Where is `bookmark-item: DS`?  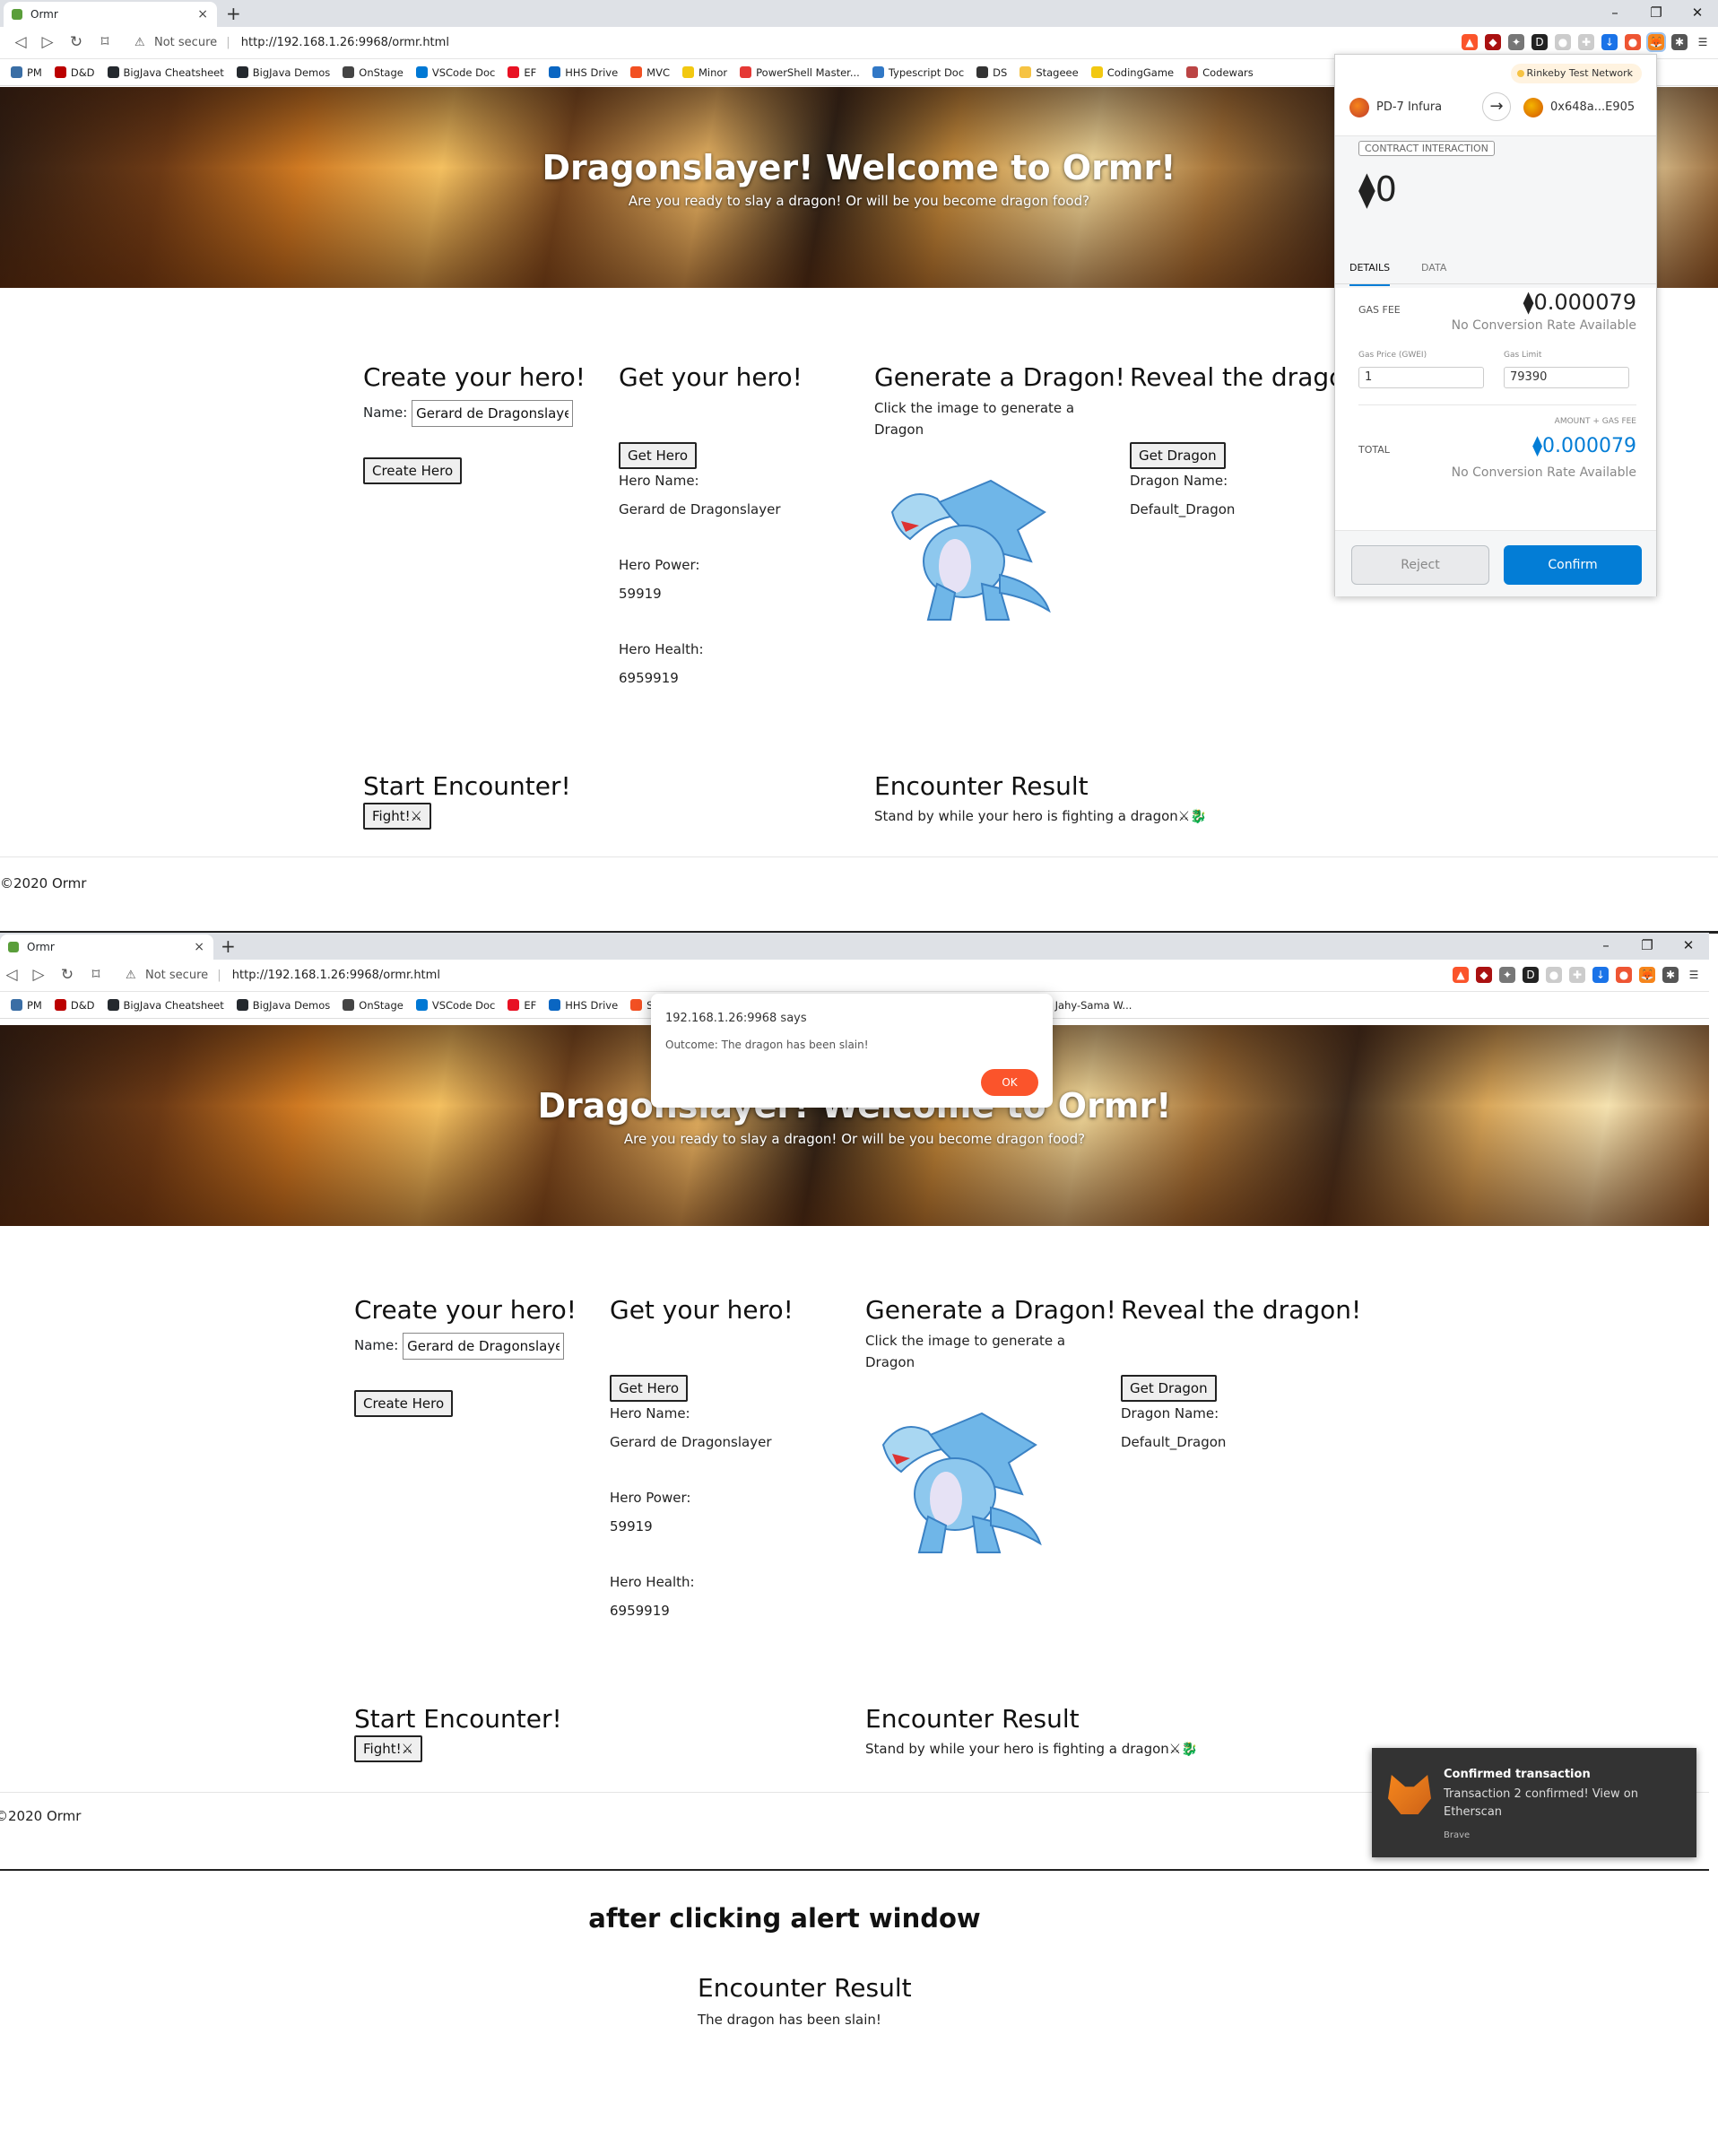
bookmark-item: DS is located at coordinates (991, 72).